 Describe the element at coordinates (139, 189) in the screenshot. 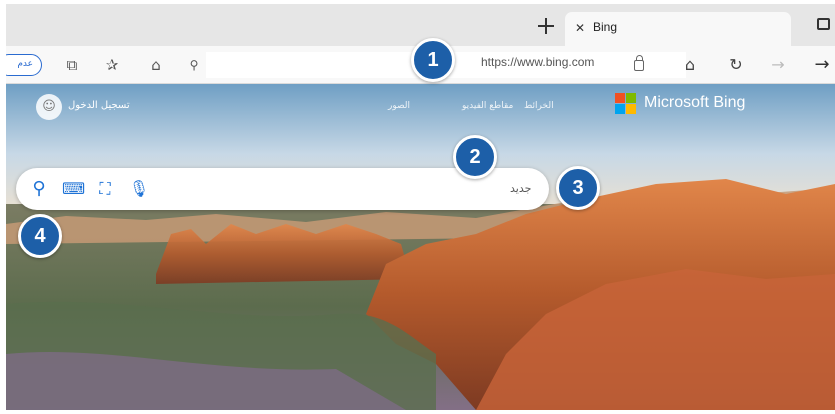

I see `microphone-icon: 🎙` at that location.